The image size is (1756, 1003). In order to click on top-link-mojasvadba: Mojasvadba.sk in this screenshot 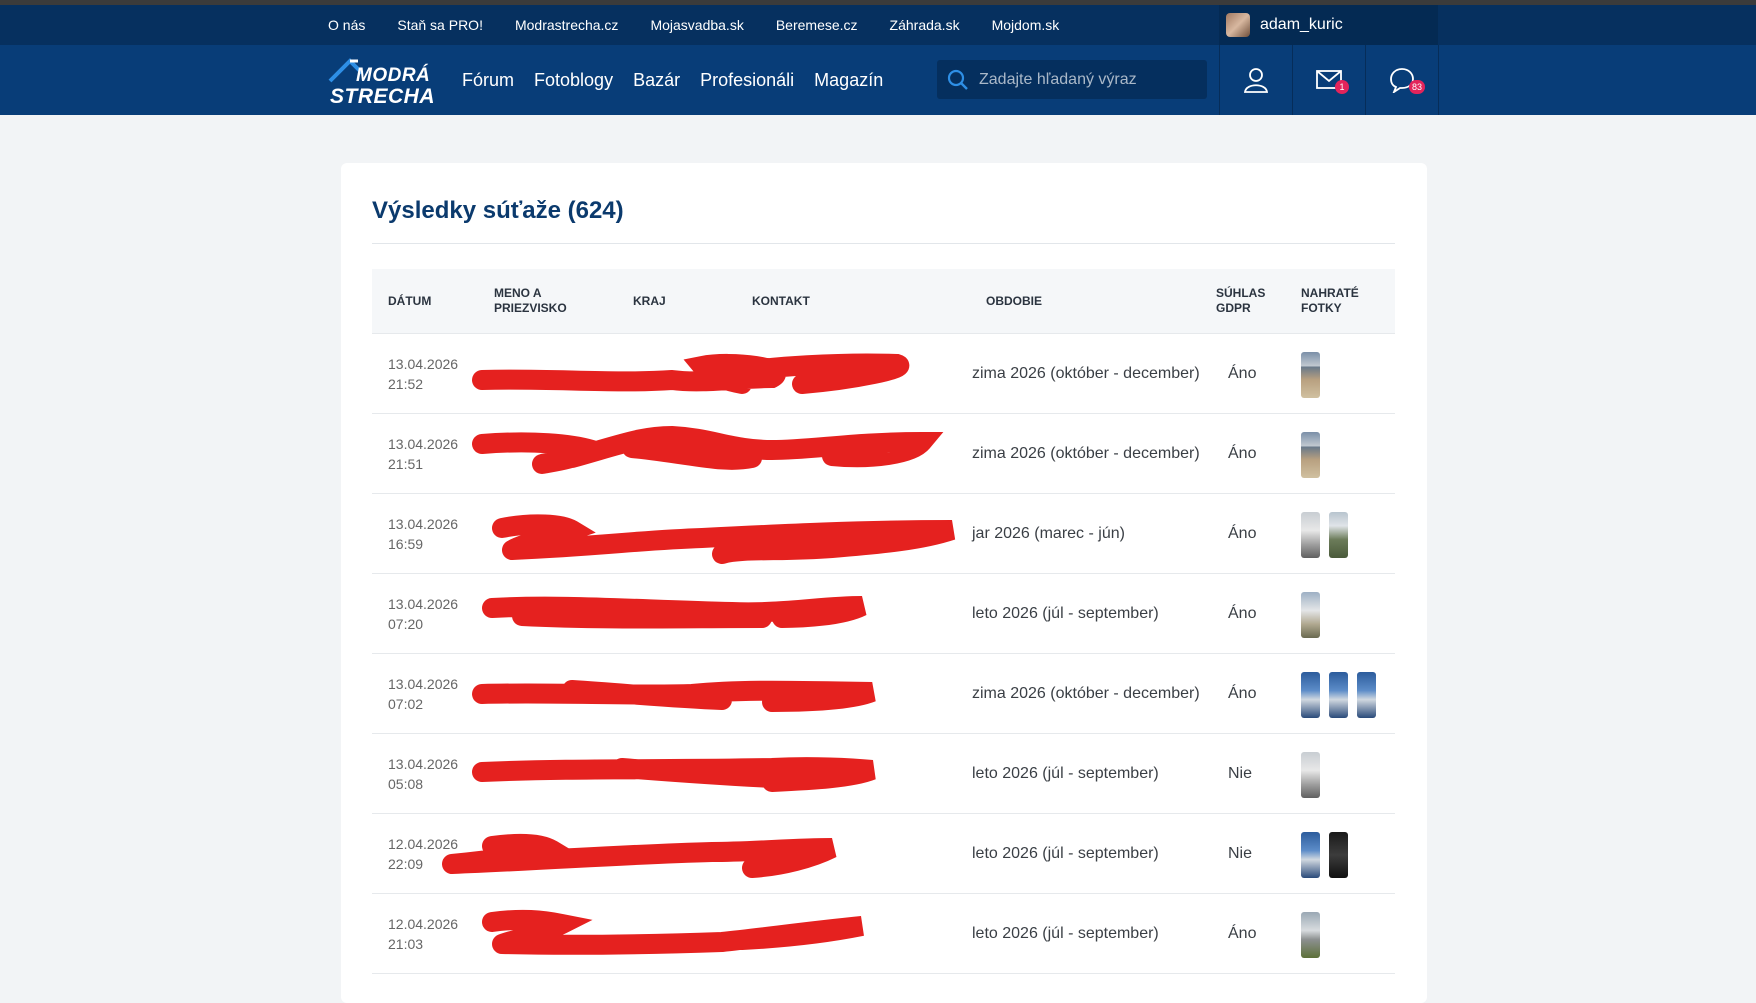, I will do `click(696, 25)`.